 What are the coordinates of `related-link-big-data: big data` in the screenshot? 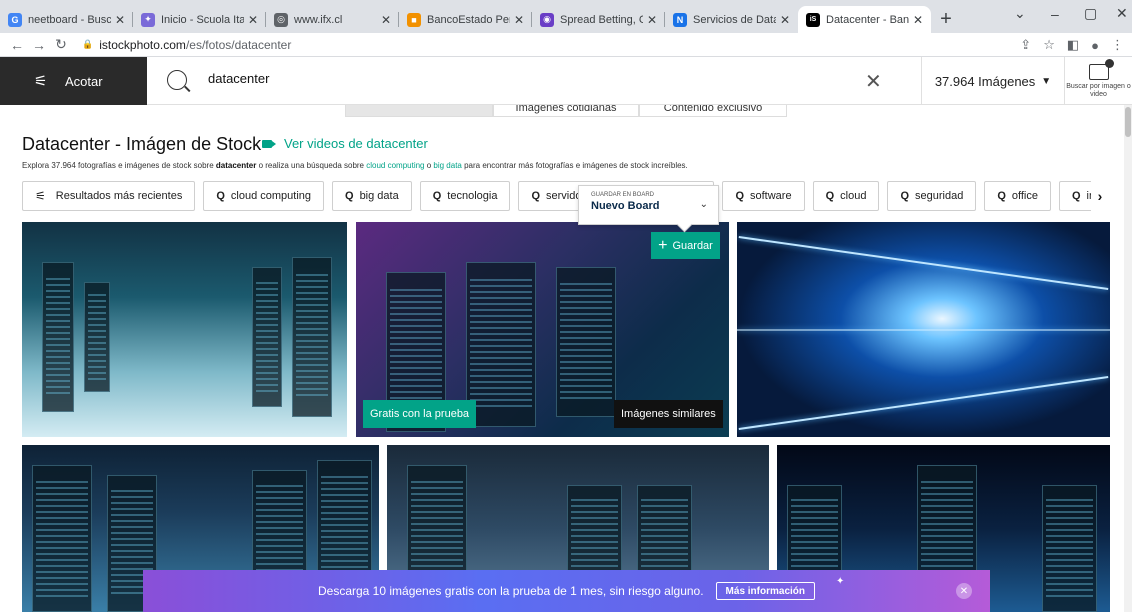 It's located at (447, 165).